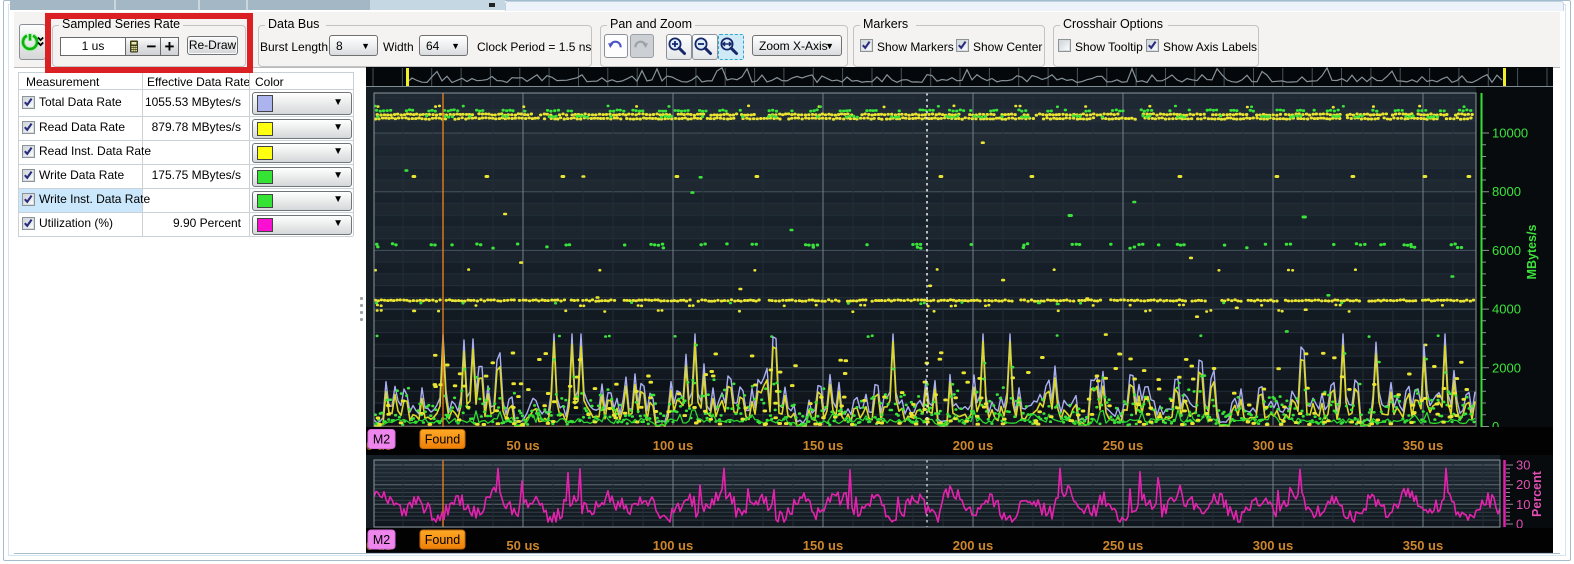 This screenshot has height=564, width=1574. I want to click on svg-text: 6000, so click(1506, 250).